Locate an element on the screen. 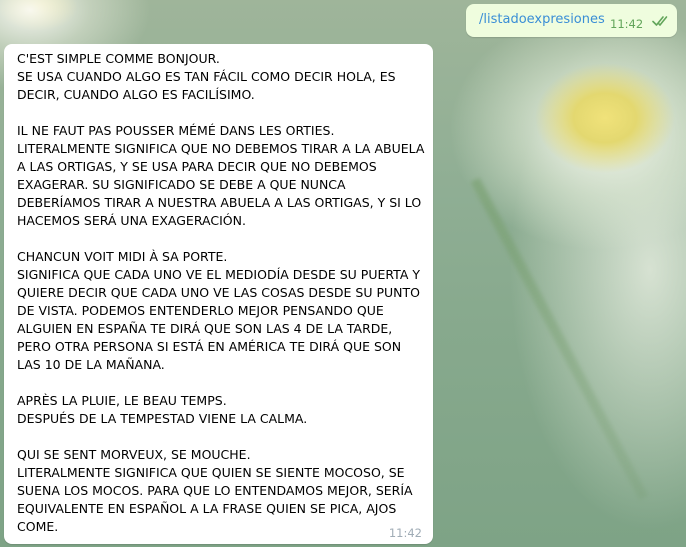 This screenshot has height=547, width=686. double-check-icon is located at coordinates (660, 21).